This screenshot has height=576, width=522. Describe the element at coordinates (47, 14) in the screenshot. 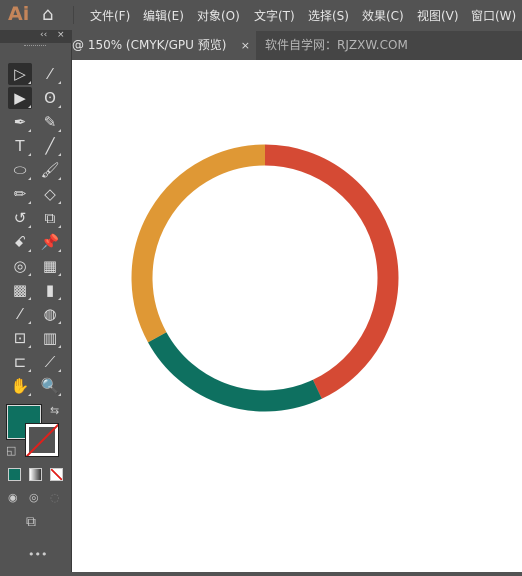

I see `home-icon: ⌂` at that location.